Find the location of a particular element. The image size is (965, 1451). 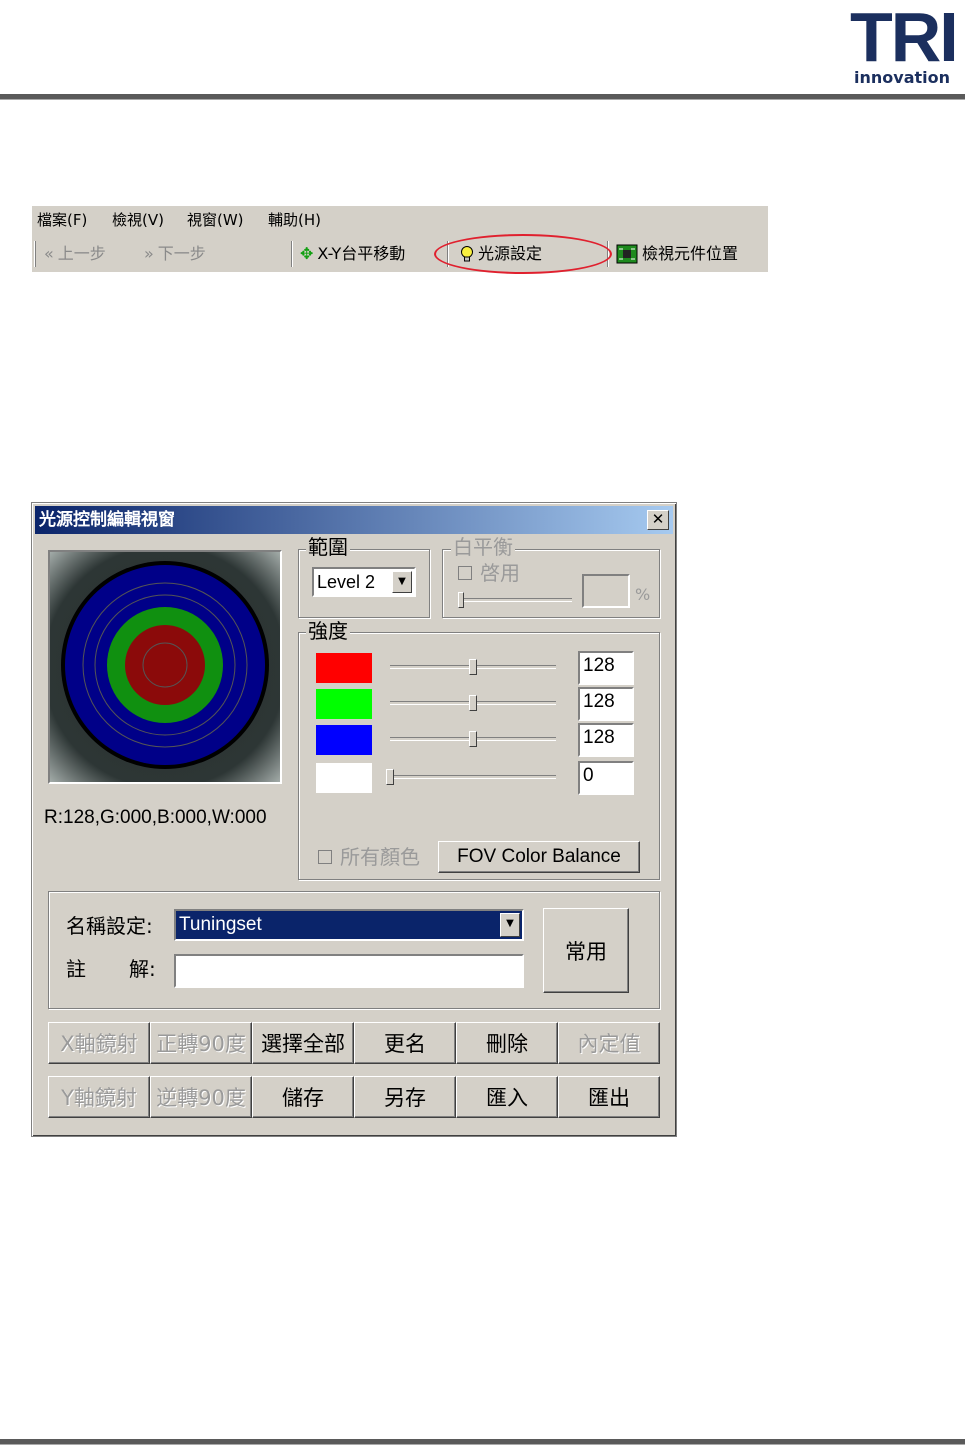

prev-step-button: « 上一步 is located at coordinates (75, 254).